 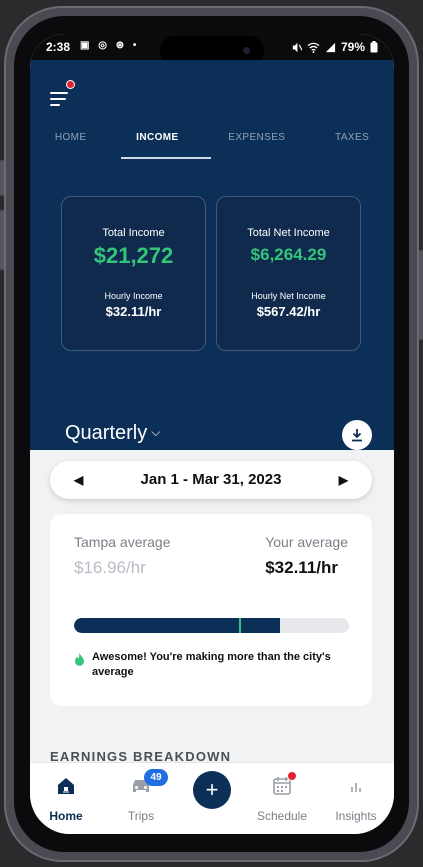 What do you see at coordinates (122, 542) in the screenshot?
I see `city-average-label: Tampa average` at bounding box center [122, 542].